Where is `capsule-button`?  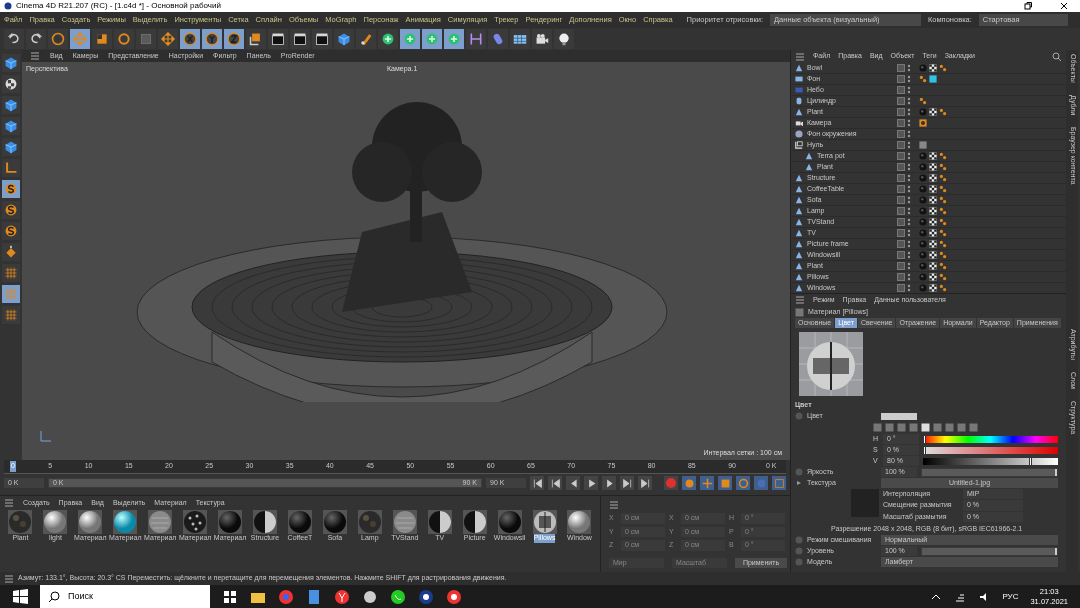 capsule-button is located at coordinates (498, 39).